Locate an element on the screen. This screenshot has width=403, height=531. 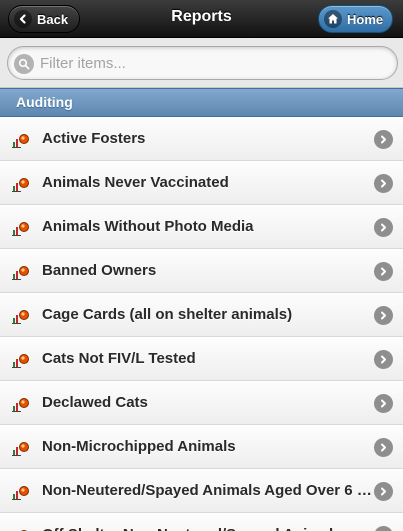
filter-input is located at coordinates (215, 63).